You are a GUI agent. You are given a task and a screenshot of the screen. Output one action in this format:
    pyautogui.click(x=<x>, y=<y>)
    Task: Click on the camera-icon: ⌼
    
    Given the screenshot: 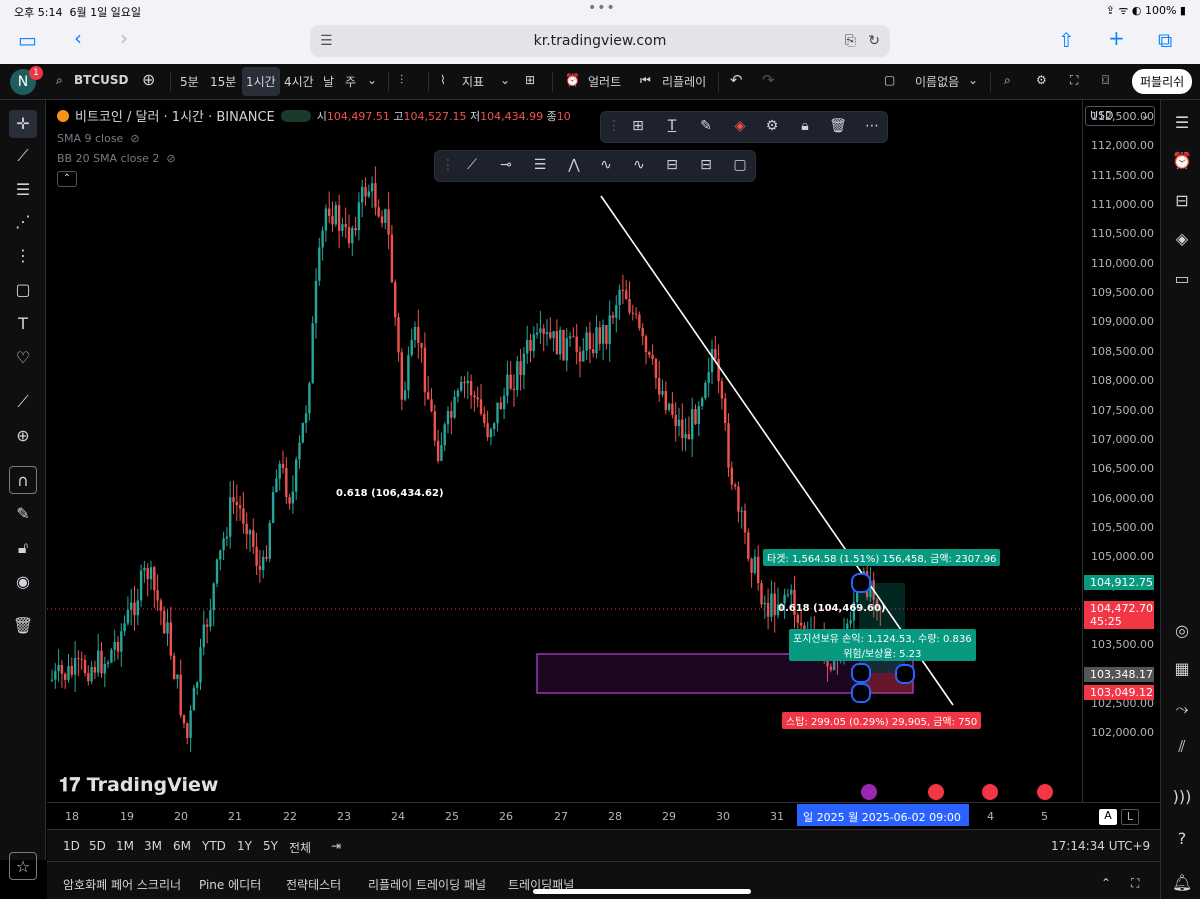 What is the action you would take?
    pyautogui.click(x=1105, y=80)
    